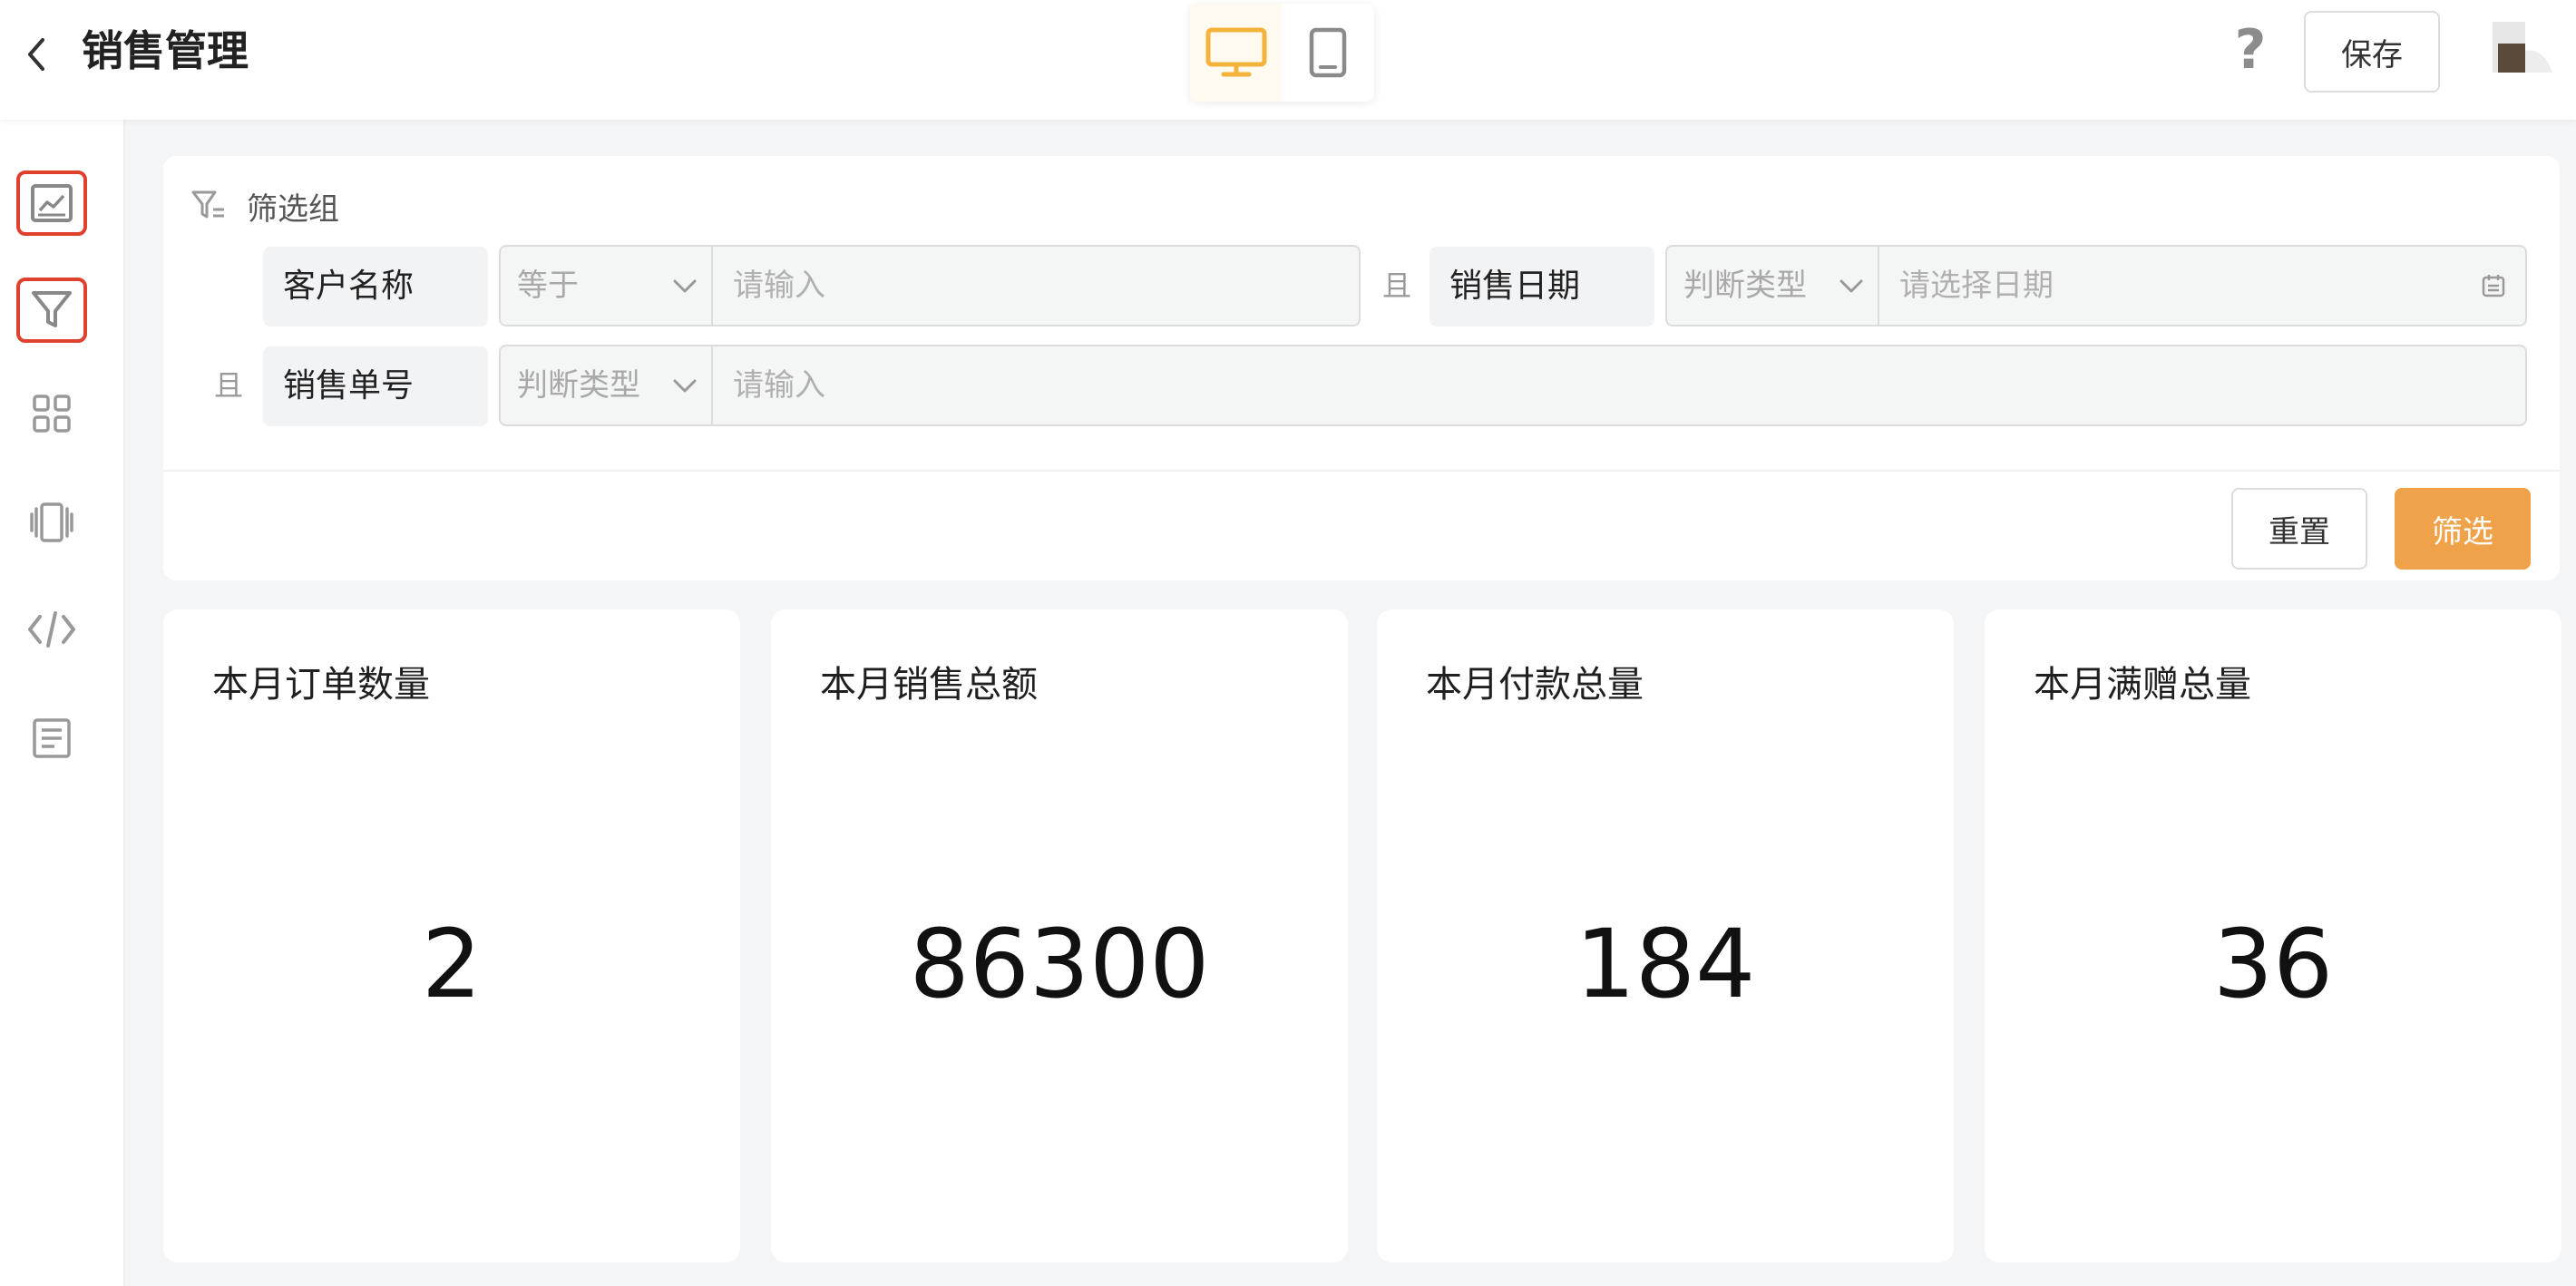 Image resolution: width=2576 pixels, height=1286 pixels. I want to click on grid-icon, so click(52, 414).